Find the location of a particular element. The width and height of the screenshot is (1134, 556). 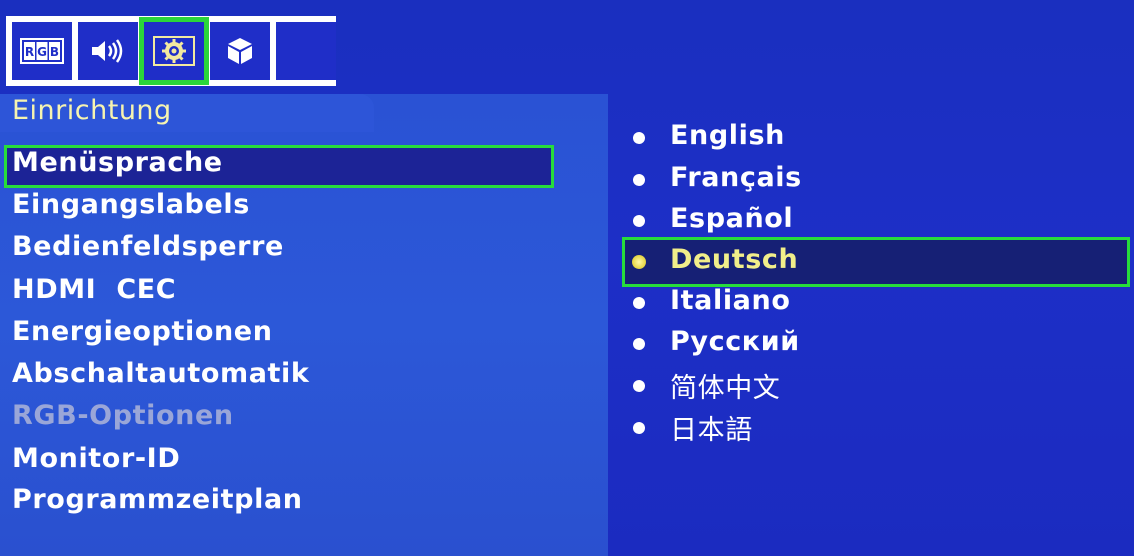

rgb-icon: R G B is located at coordinates (42, 51).